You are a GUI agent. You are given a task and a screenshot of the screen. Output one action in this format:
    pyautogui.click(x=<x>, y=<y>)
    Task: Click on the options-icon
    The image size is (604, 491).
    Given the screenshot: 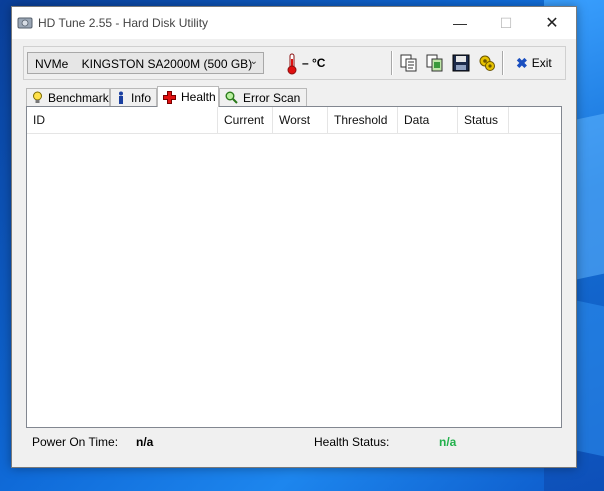 What is the action you would take?
    pyautogui.click(x=487, y=63)
    